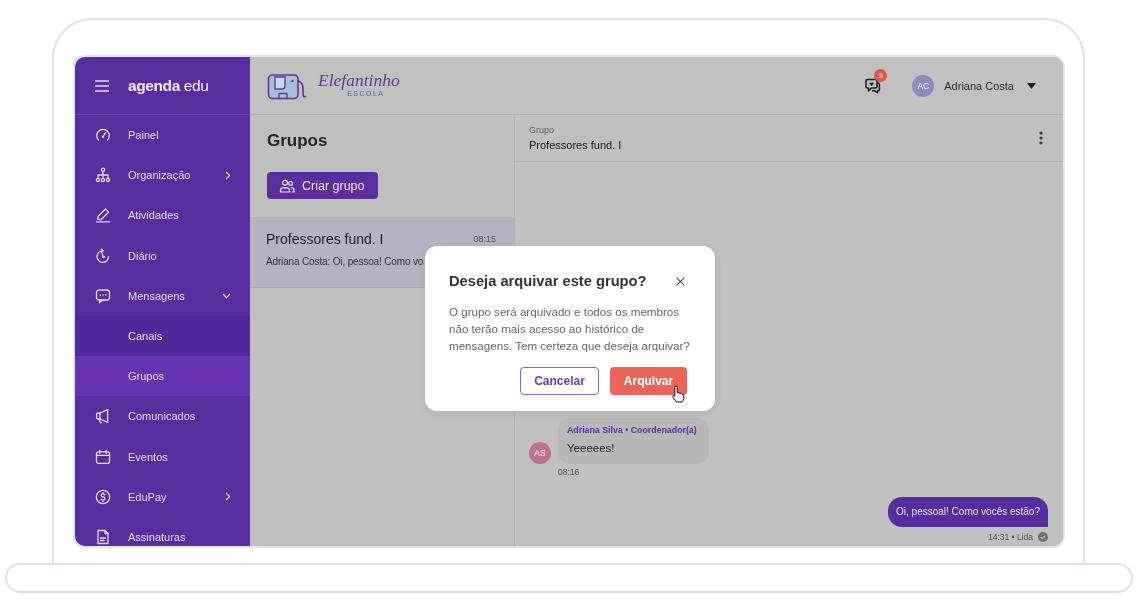 This screenshot has width=1143, height=602. I want to click on group-time: 08:15, so click(484, 239).